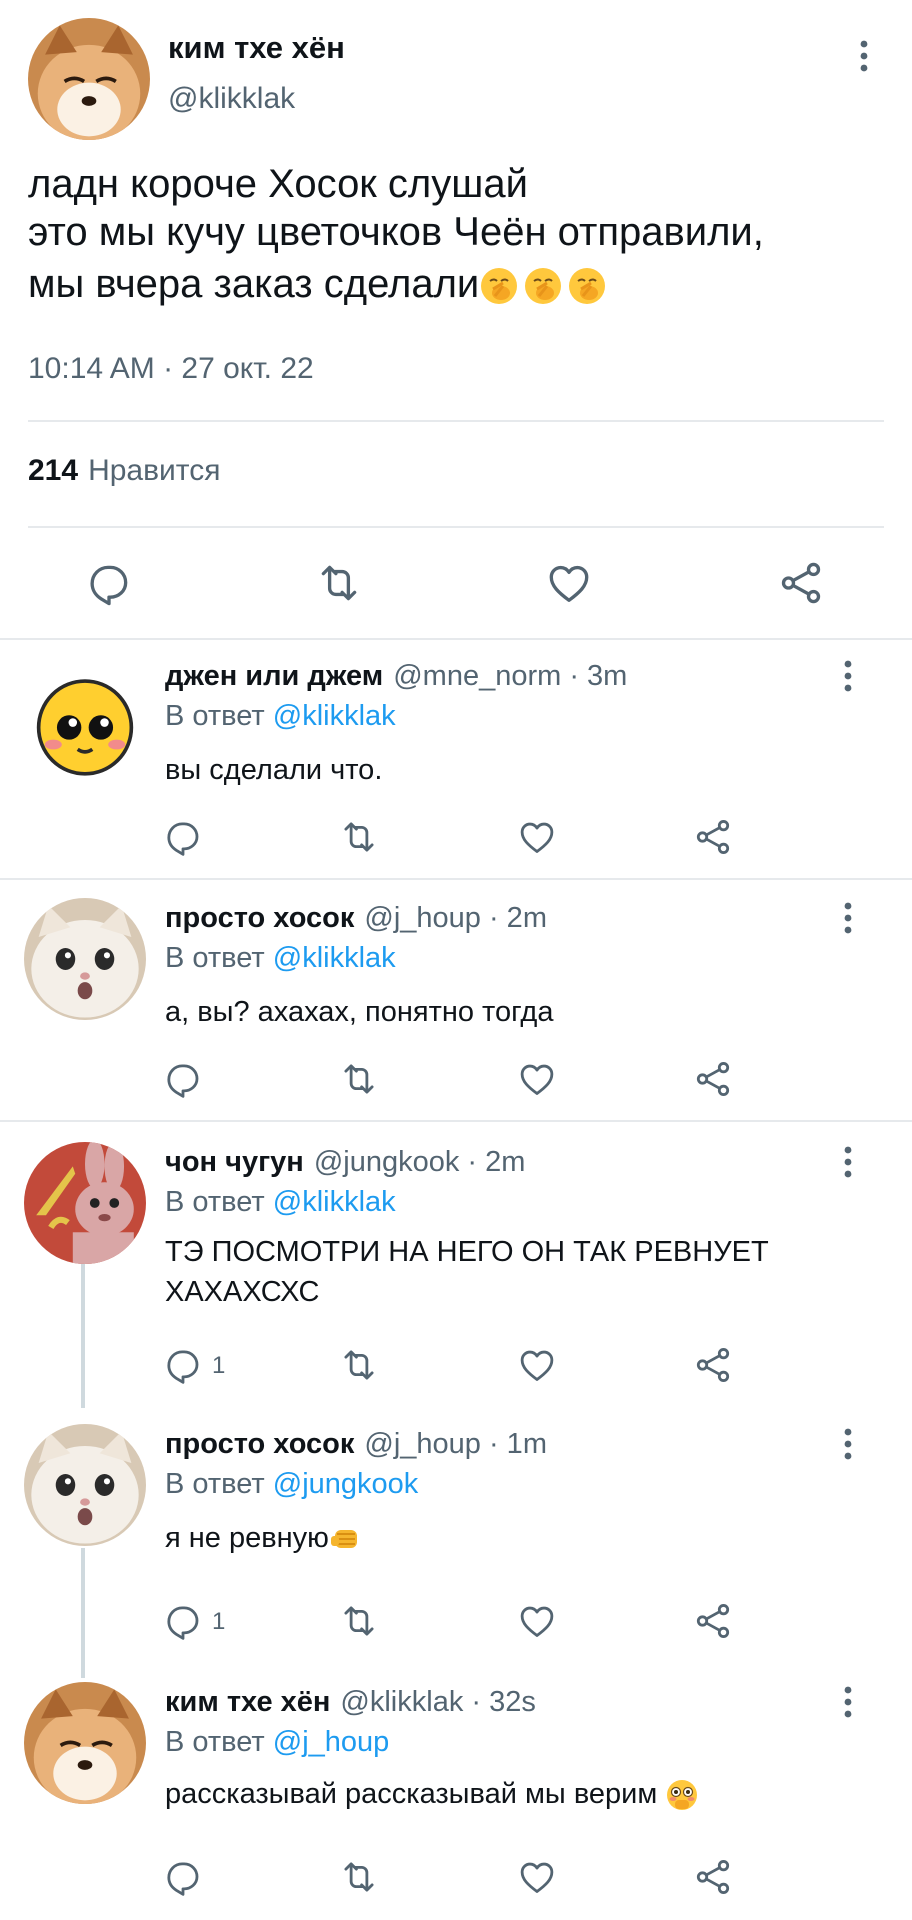 The width and height of the screenshot is (912, 1920). What do you see at coordinates (356, 1444) in the screenshot?
I see `reply-header: просто хосок @j_houp · 1m` at bounding box center [356, 1444].